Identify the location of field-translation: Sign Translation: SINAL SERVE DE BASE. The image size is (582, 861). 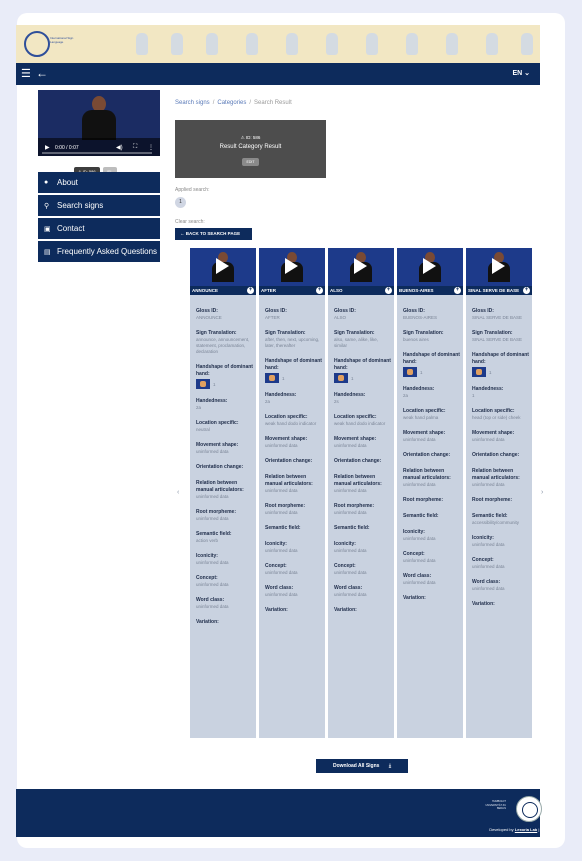
(501, 336).